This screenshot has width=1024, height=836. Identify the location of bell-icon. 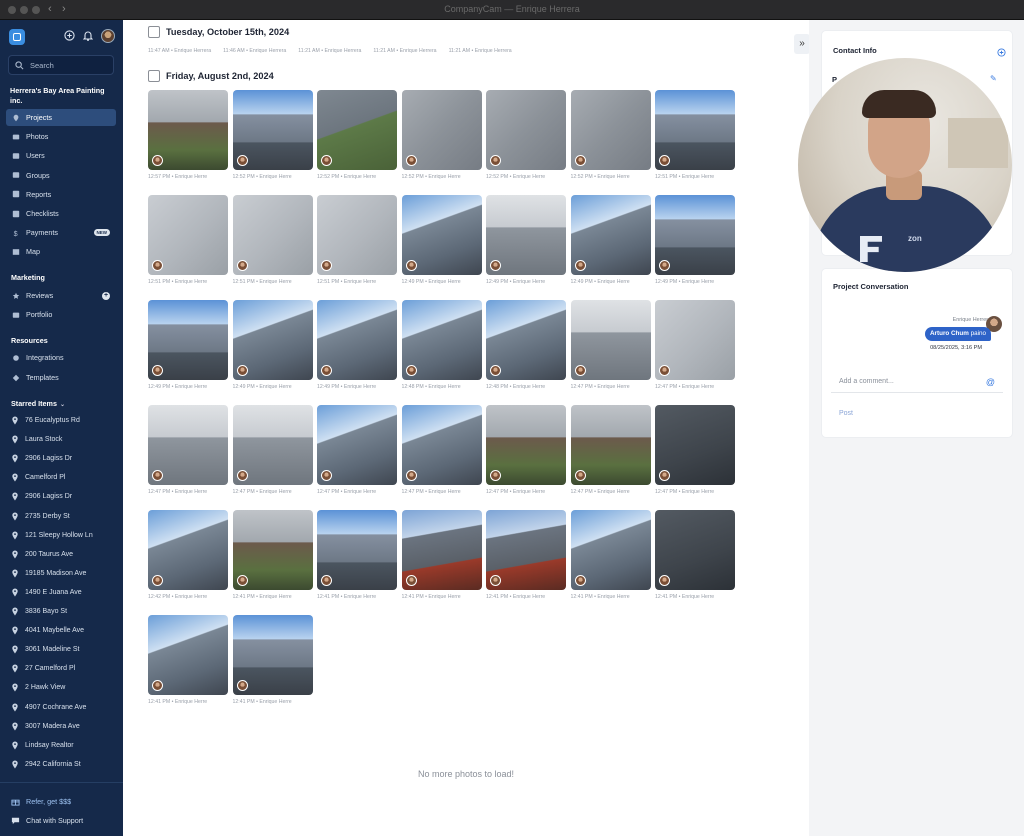
(88, 36).